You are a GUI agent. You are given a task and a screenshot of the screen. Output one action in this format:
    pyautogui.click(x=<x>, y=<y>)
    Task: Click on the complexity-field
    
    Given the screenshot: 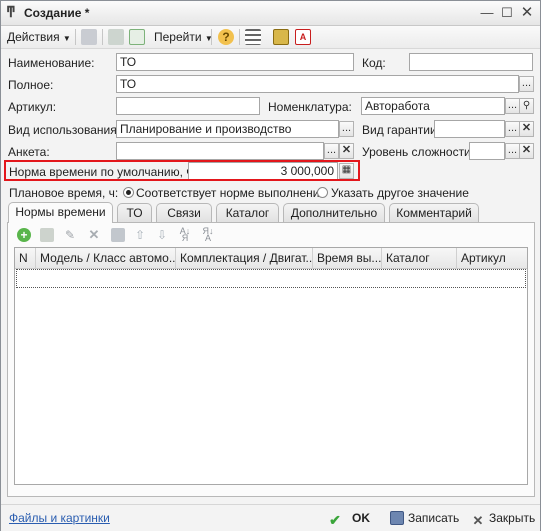 What is the action you would take?
    pyautogui.click(x=487, y=151)
    